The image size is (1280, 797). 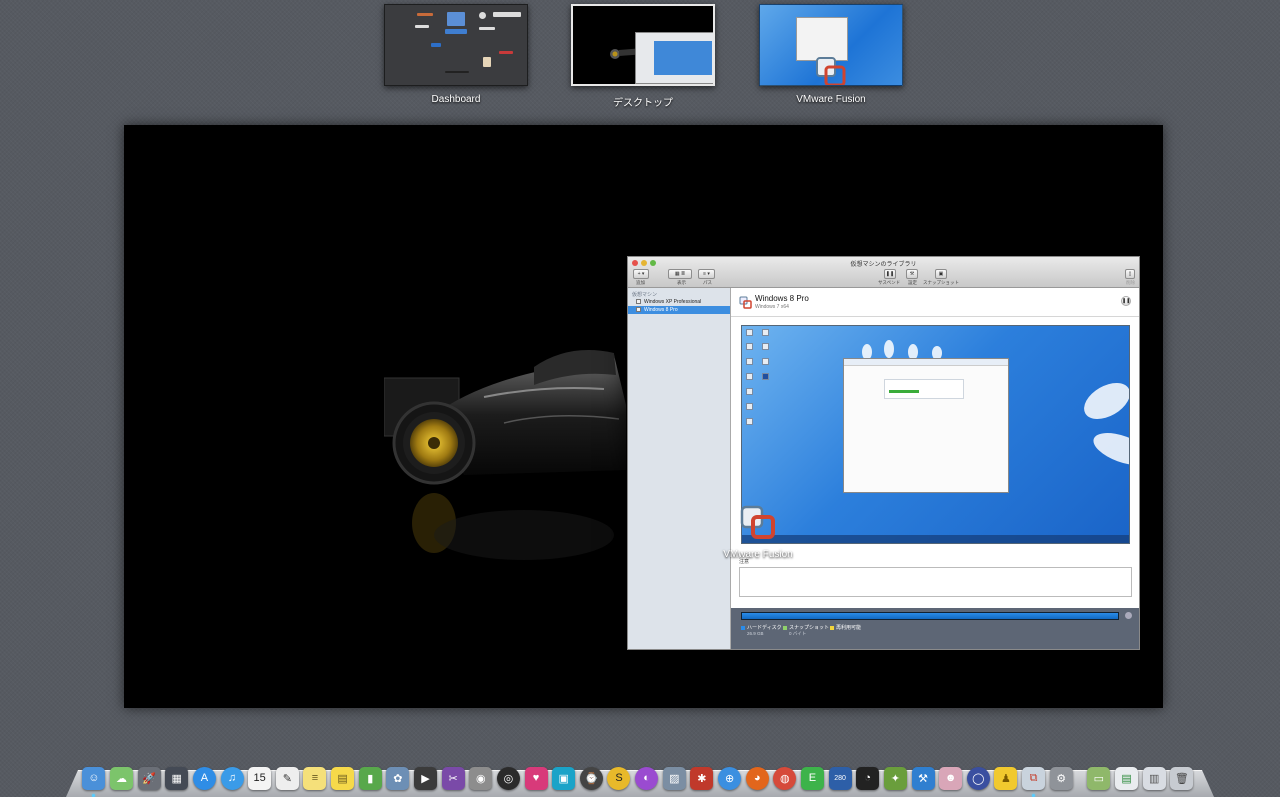 I want to click on dock-item-script-app: ✱, so click(x=702, y=778).